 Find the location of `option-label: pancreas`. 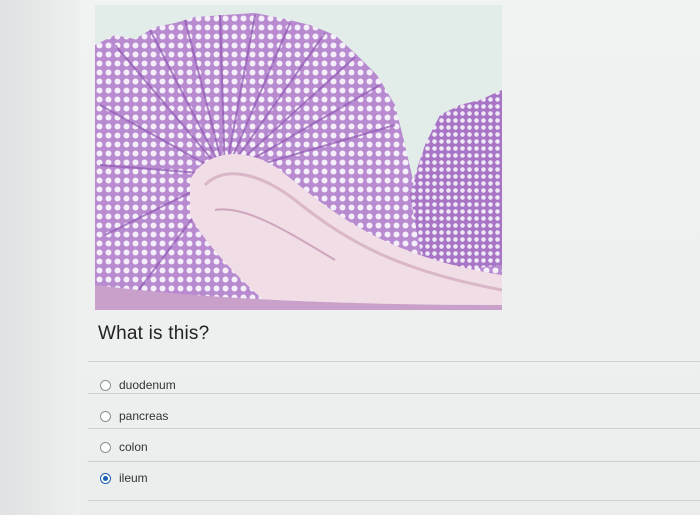

option-label: pancreas is located at coordinates (144, 416).